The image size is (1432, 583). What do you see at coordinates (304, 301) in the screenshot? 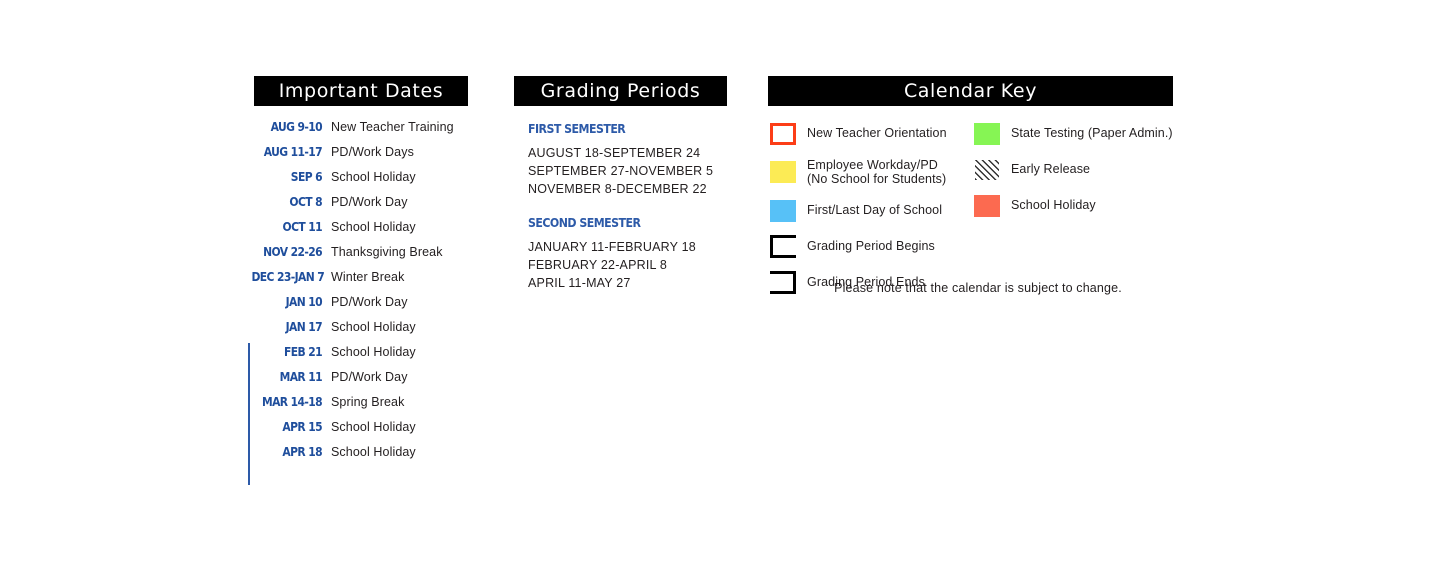
I see `important-date-when: JAN 10` at bounding box center [304, 301].